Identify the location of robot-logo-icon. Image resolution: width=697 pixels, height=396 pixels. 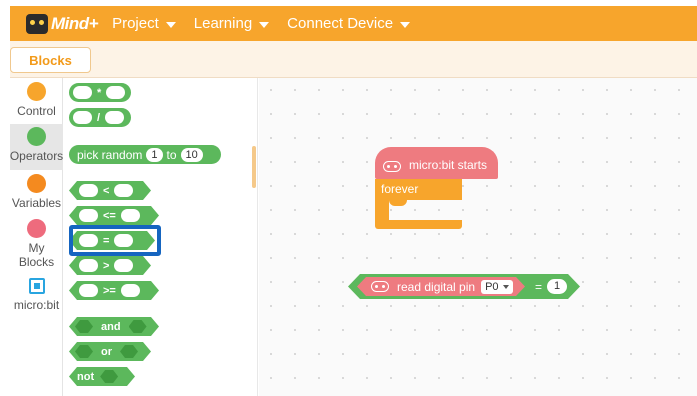
(37, 23).